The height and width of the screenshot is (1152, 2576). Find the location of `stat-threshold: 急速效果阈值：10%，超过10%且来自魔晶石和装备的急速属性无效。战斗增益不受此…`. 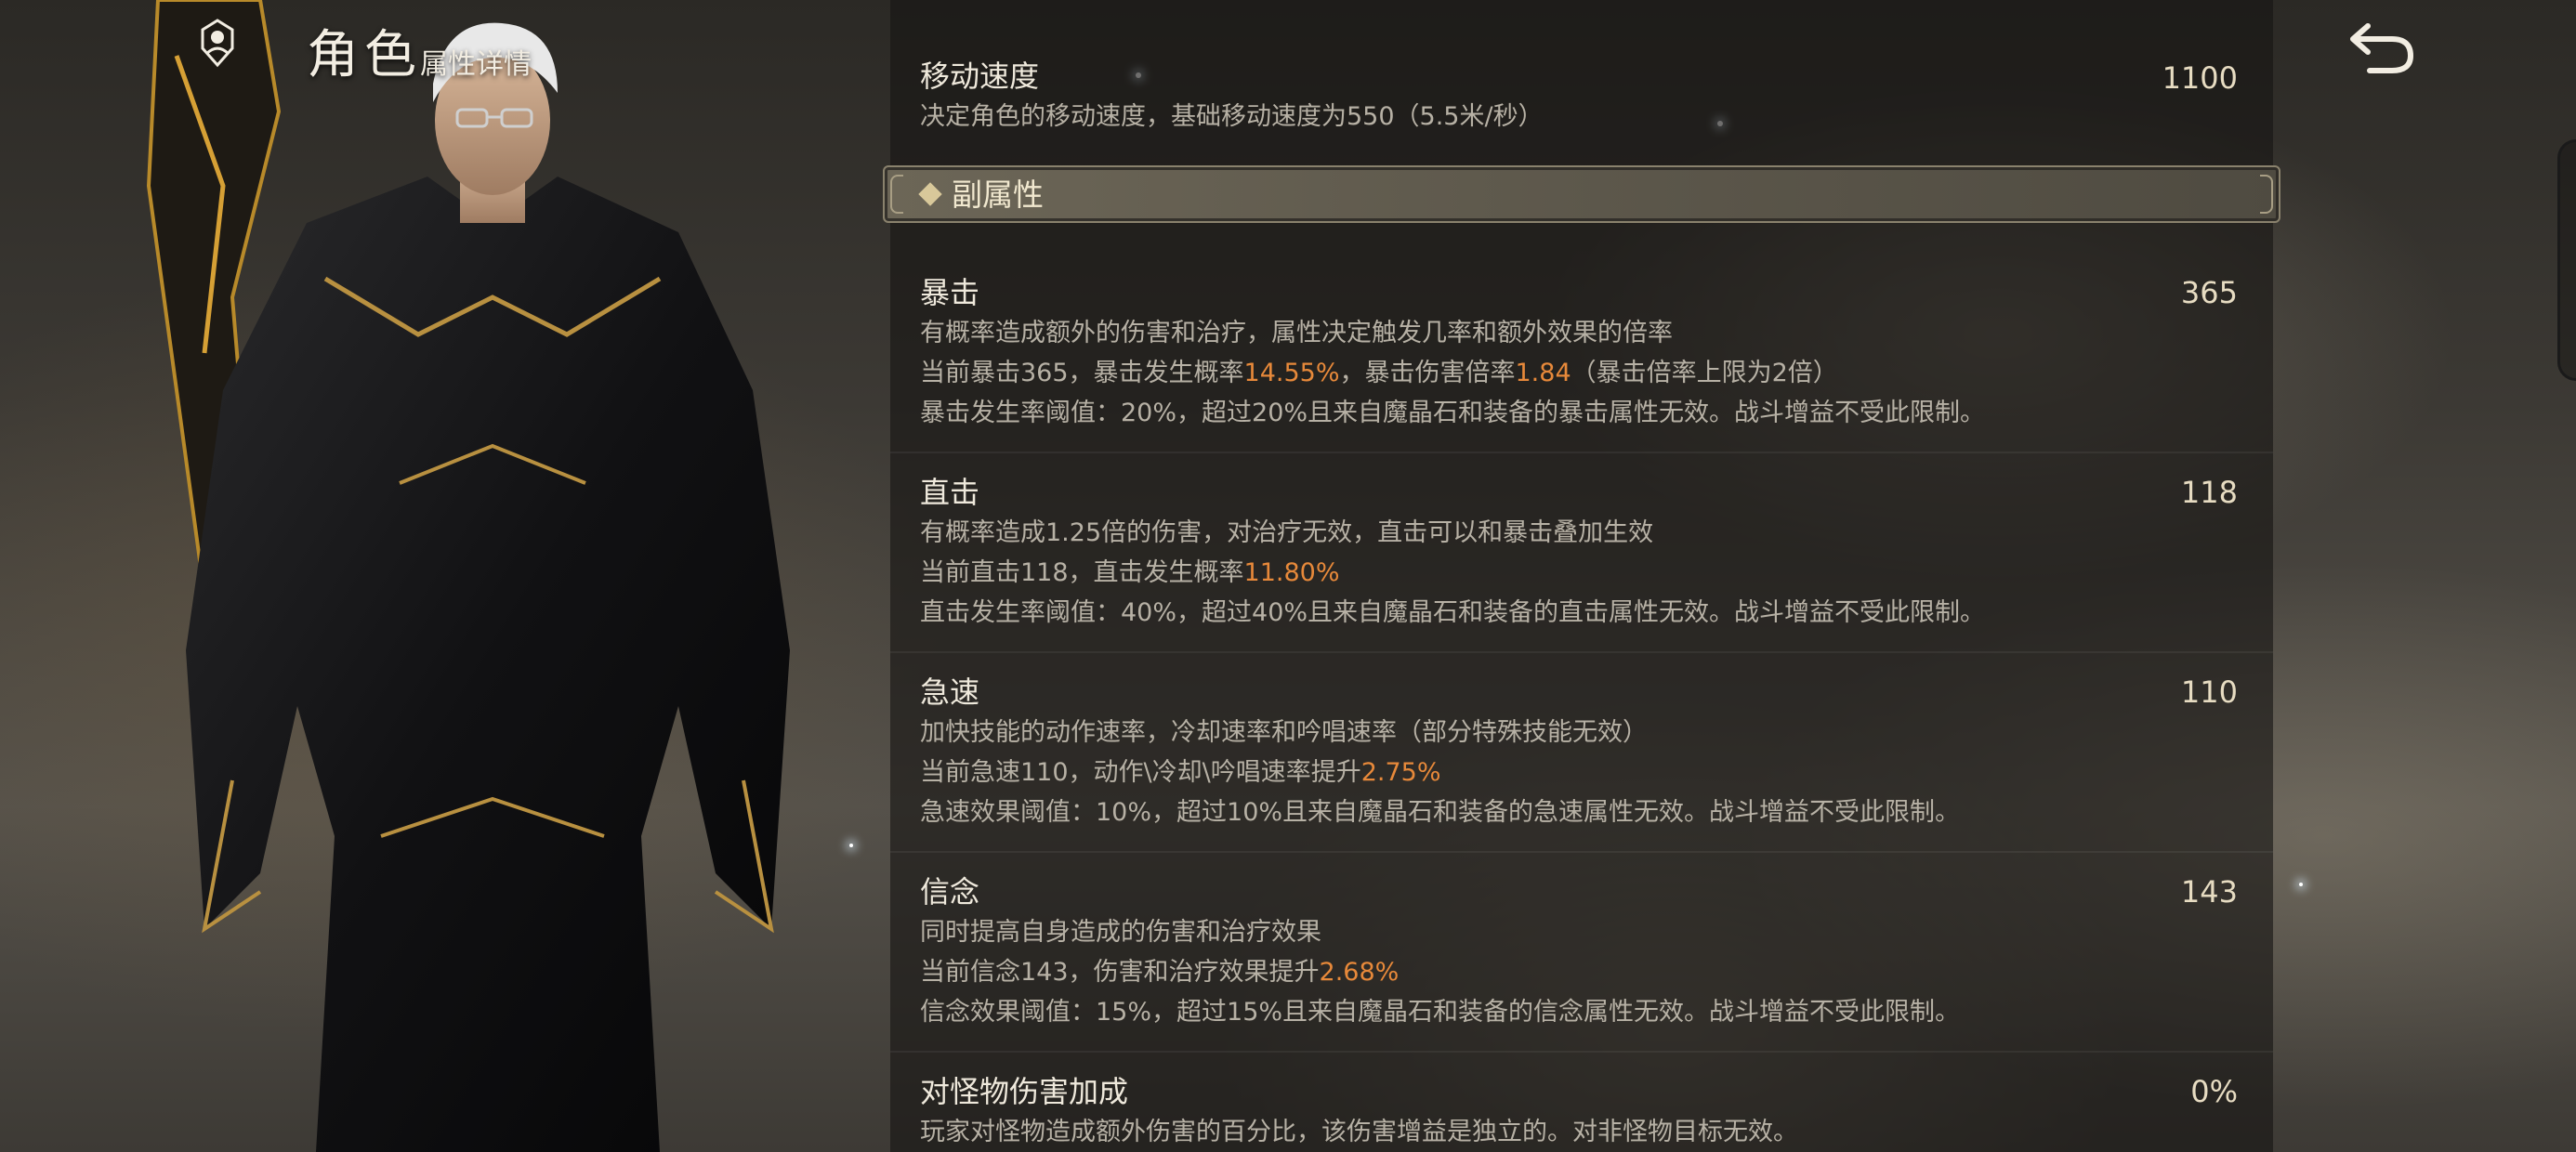

stat-threshold: 急速效果阈值：10%，超过10%且来自魔晶石和装备的急速属性无效。战斗增益不受此… is located at coordinates (1440, 812).